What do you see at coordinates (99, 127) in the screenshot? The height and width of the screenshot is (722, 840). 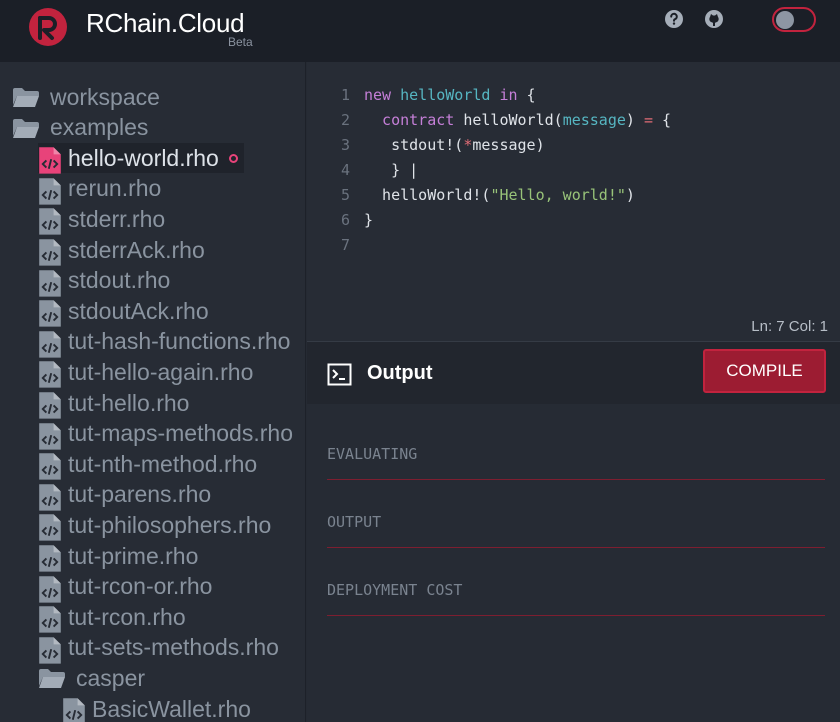 I see `tree-item-label: examples` at bounding box center [99, 127].